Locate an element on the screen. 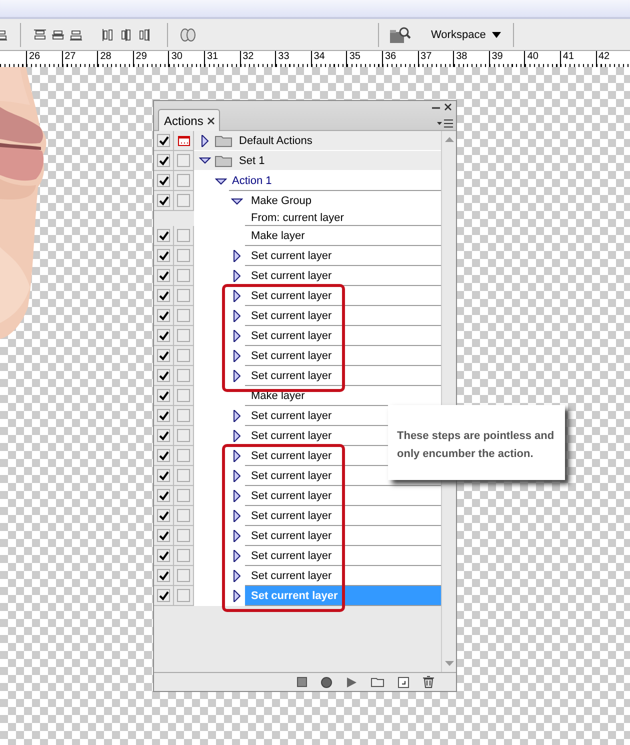 The height and width of the screenshot is (745, 630). trash-icon is located at coordinates (428, 682).